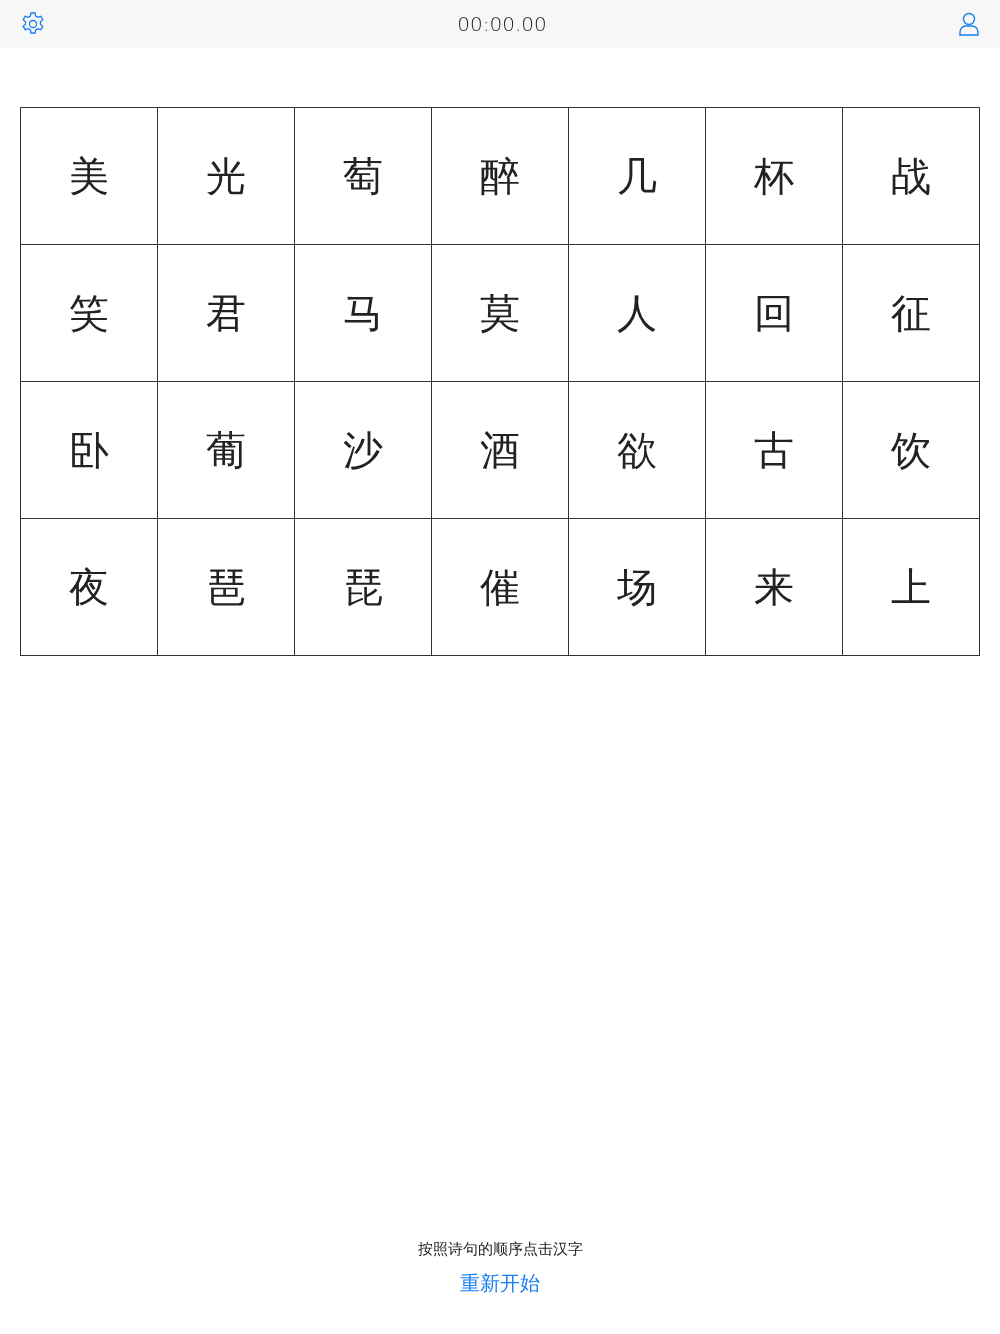  Describe the element at coordinates (363, 450) in the screenshot. I see `character-tile: 沙` at that location.